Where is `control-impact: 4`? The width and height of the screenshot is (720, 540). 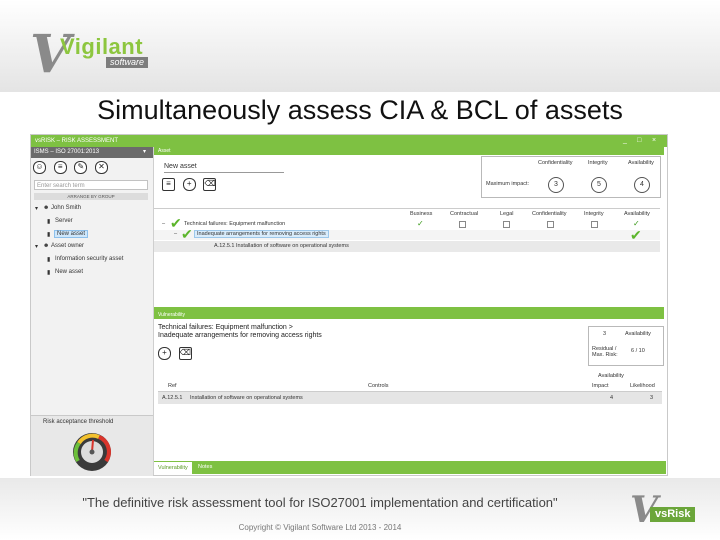
control-impact: 4 is located at coordinates (611, 398).